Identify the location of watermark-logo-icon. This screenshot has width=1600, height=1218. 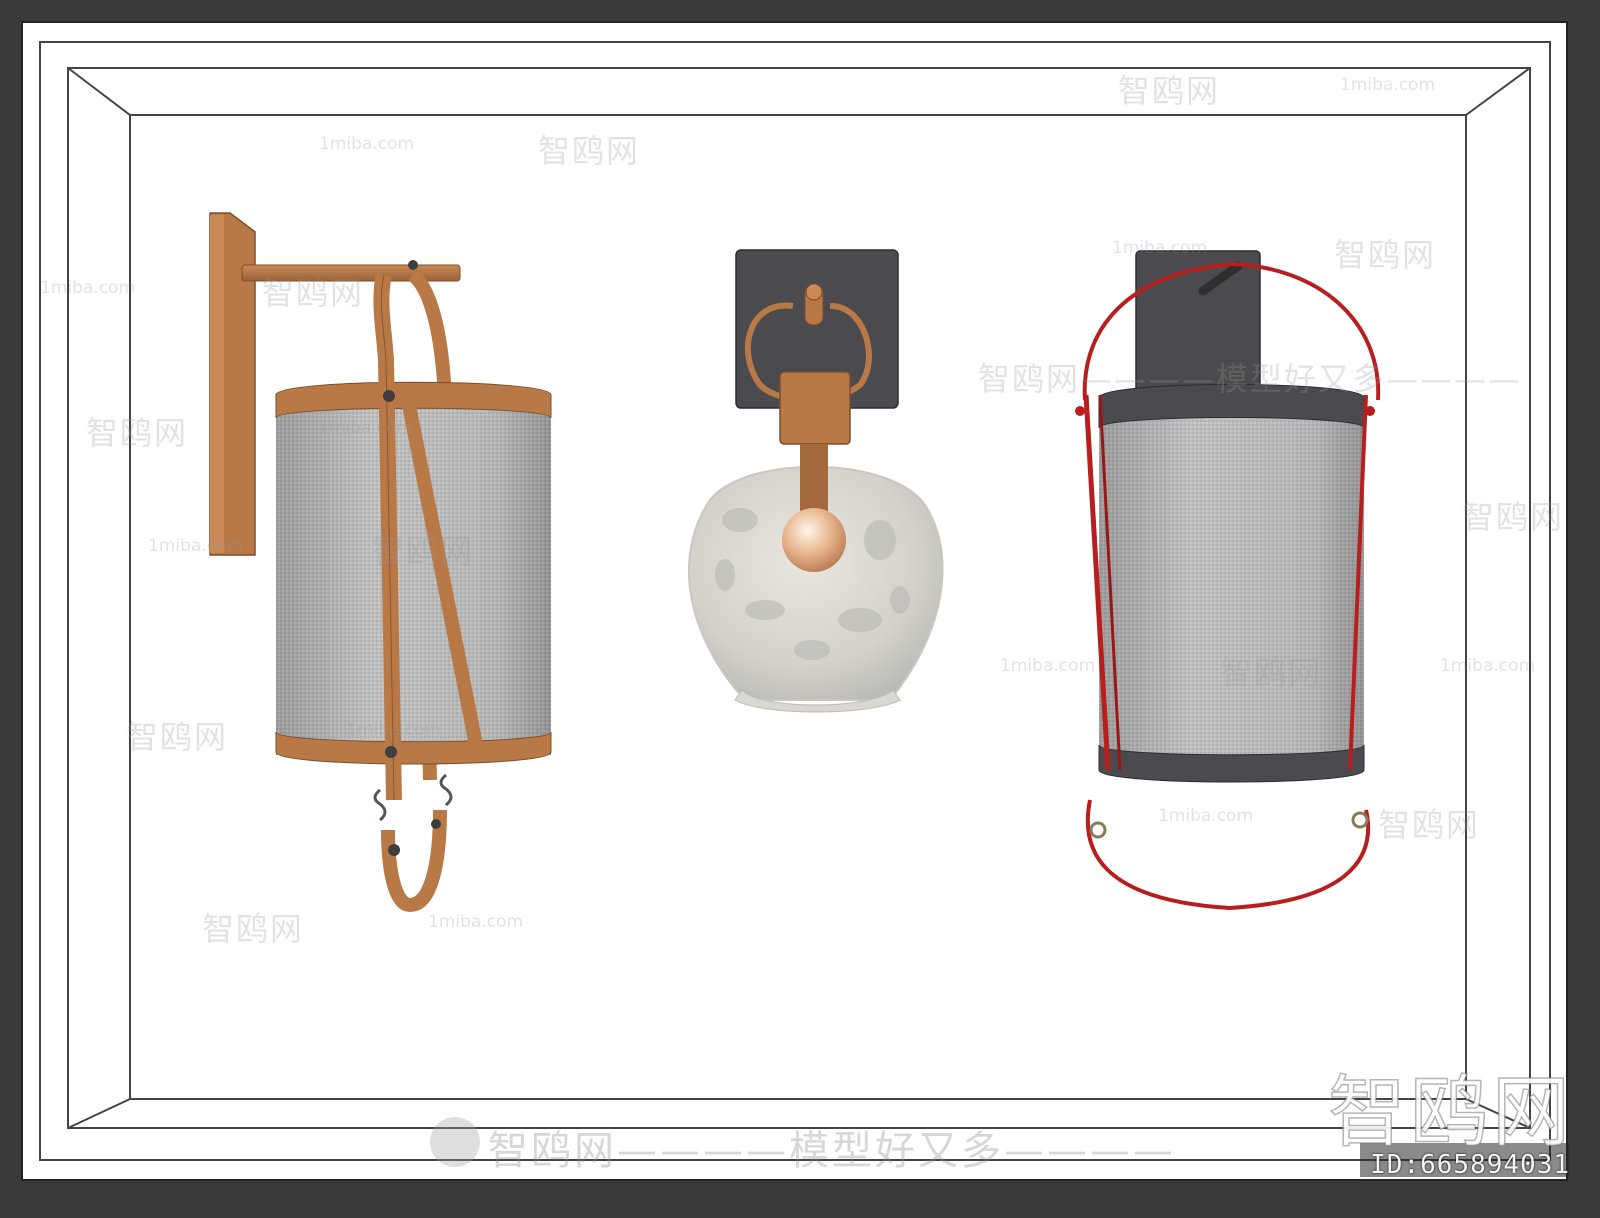
(455, 1142).